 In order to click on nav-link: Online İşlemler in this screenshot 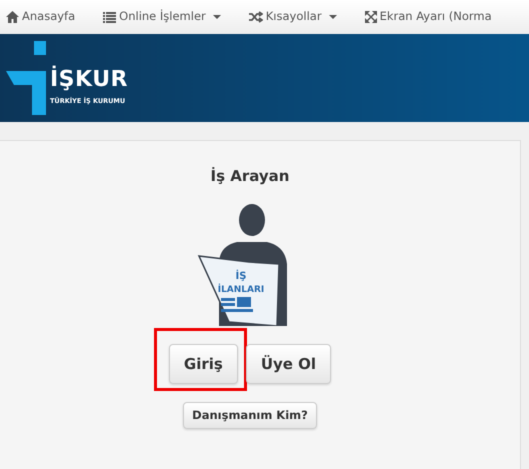, I will do `click(162, 17)`.